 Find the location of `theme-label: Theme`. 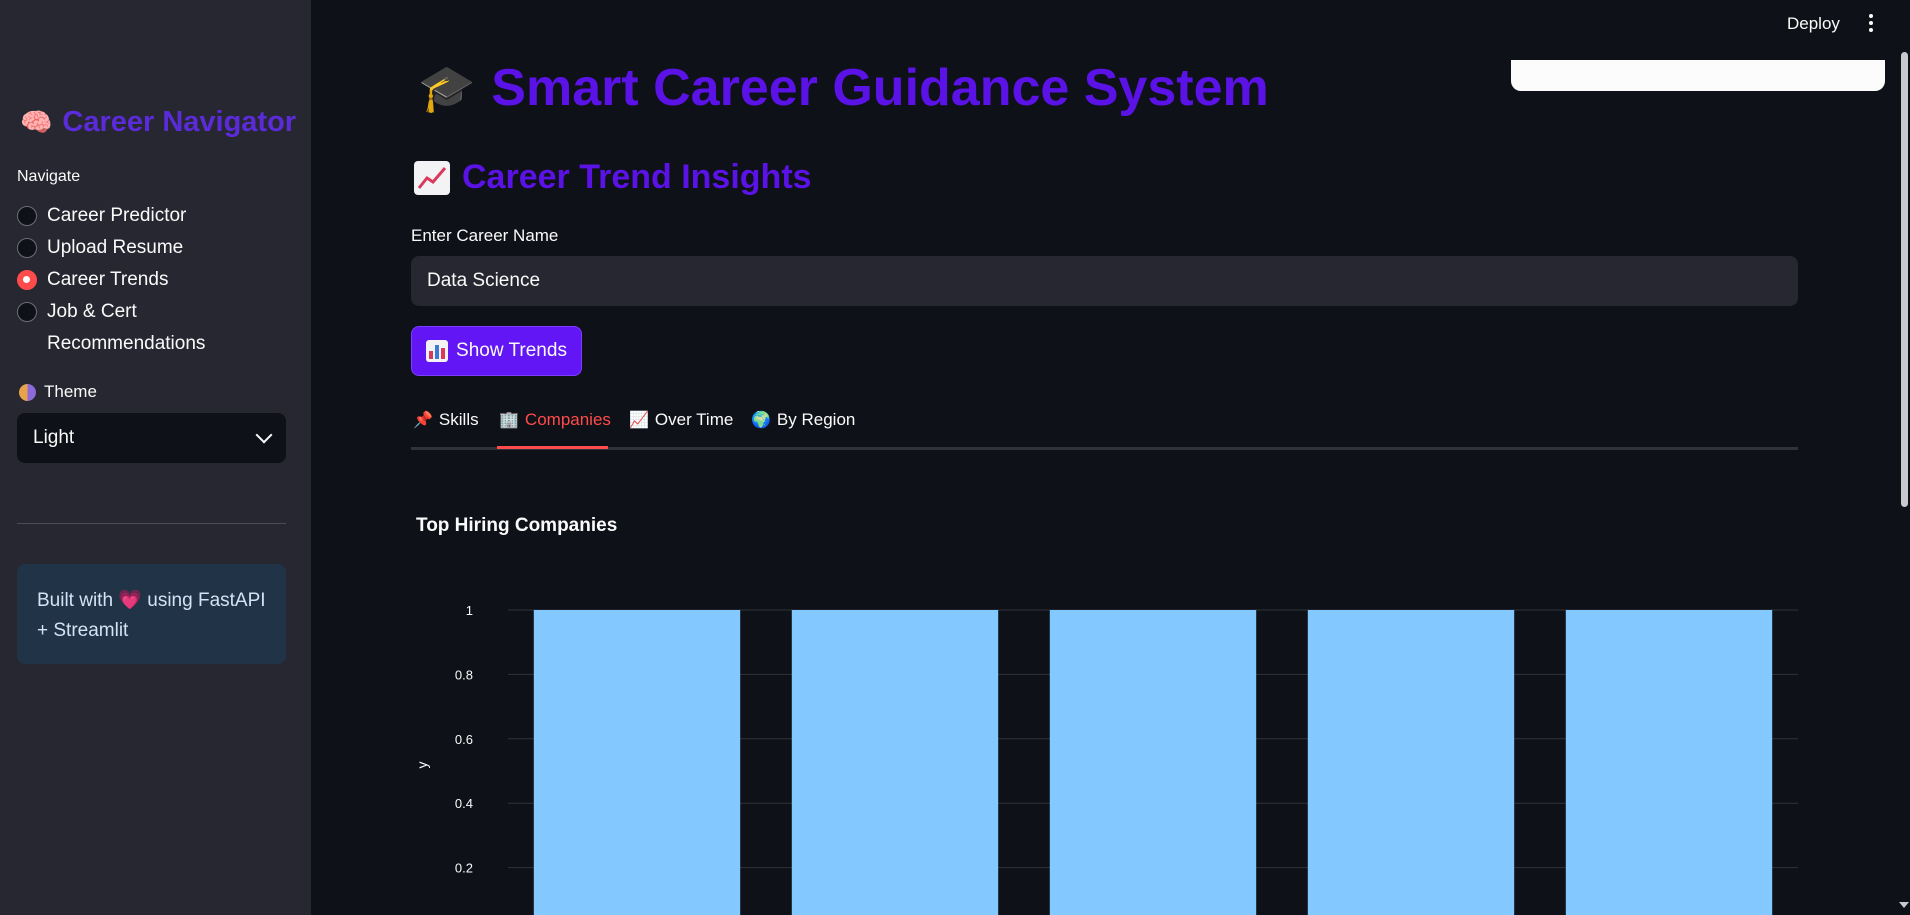

theme-label: Theme is located at coordinates (58, 392).